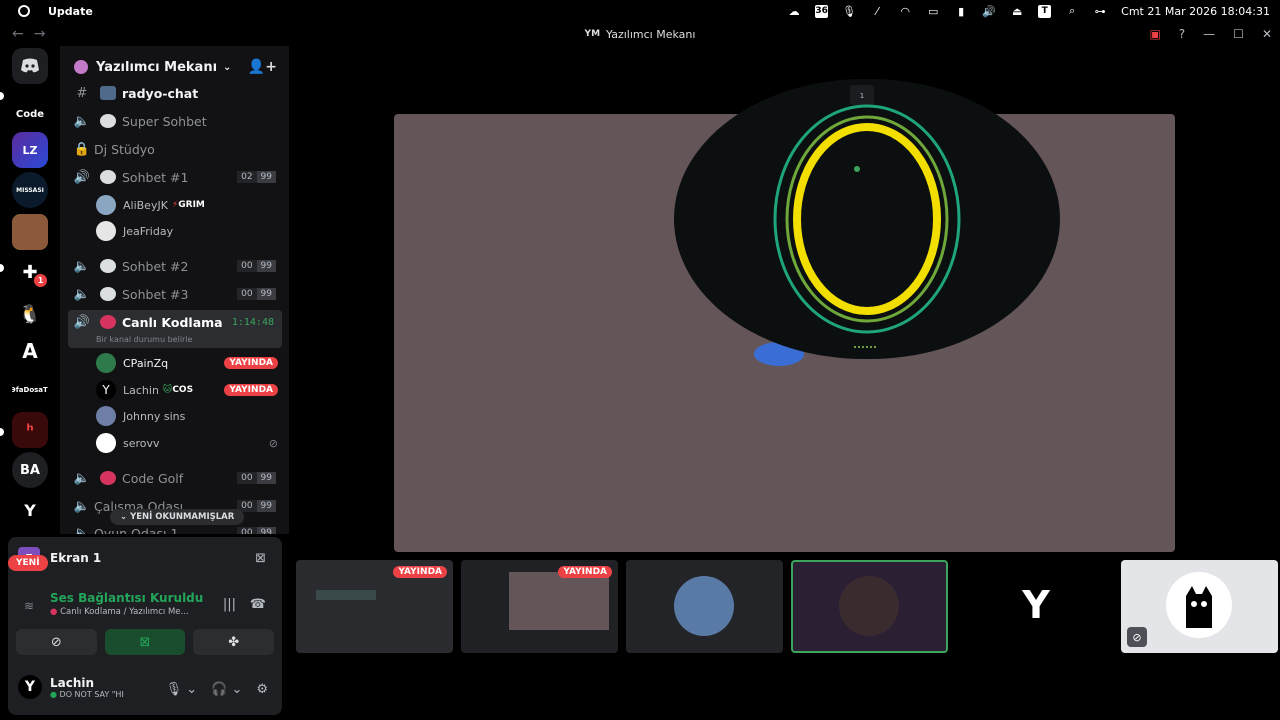 Image resolution: width=1280 pixels, height=720 pixels. Describe the element at coordinates (189, 363) in the screenshot. I see `voice-user: CPainZq YAYINDA` at that location.